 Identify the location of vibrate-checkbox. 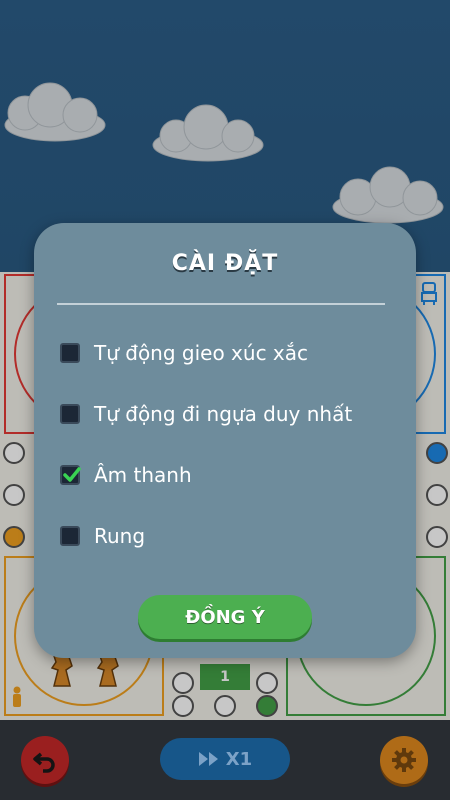
(70, 536).